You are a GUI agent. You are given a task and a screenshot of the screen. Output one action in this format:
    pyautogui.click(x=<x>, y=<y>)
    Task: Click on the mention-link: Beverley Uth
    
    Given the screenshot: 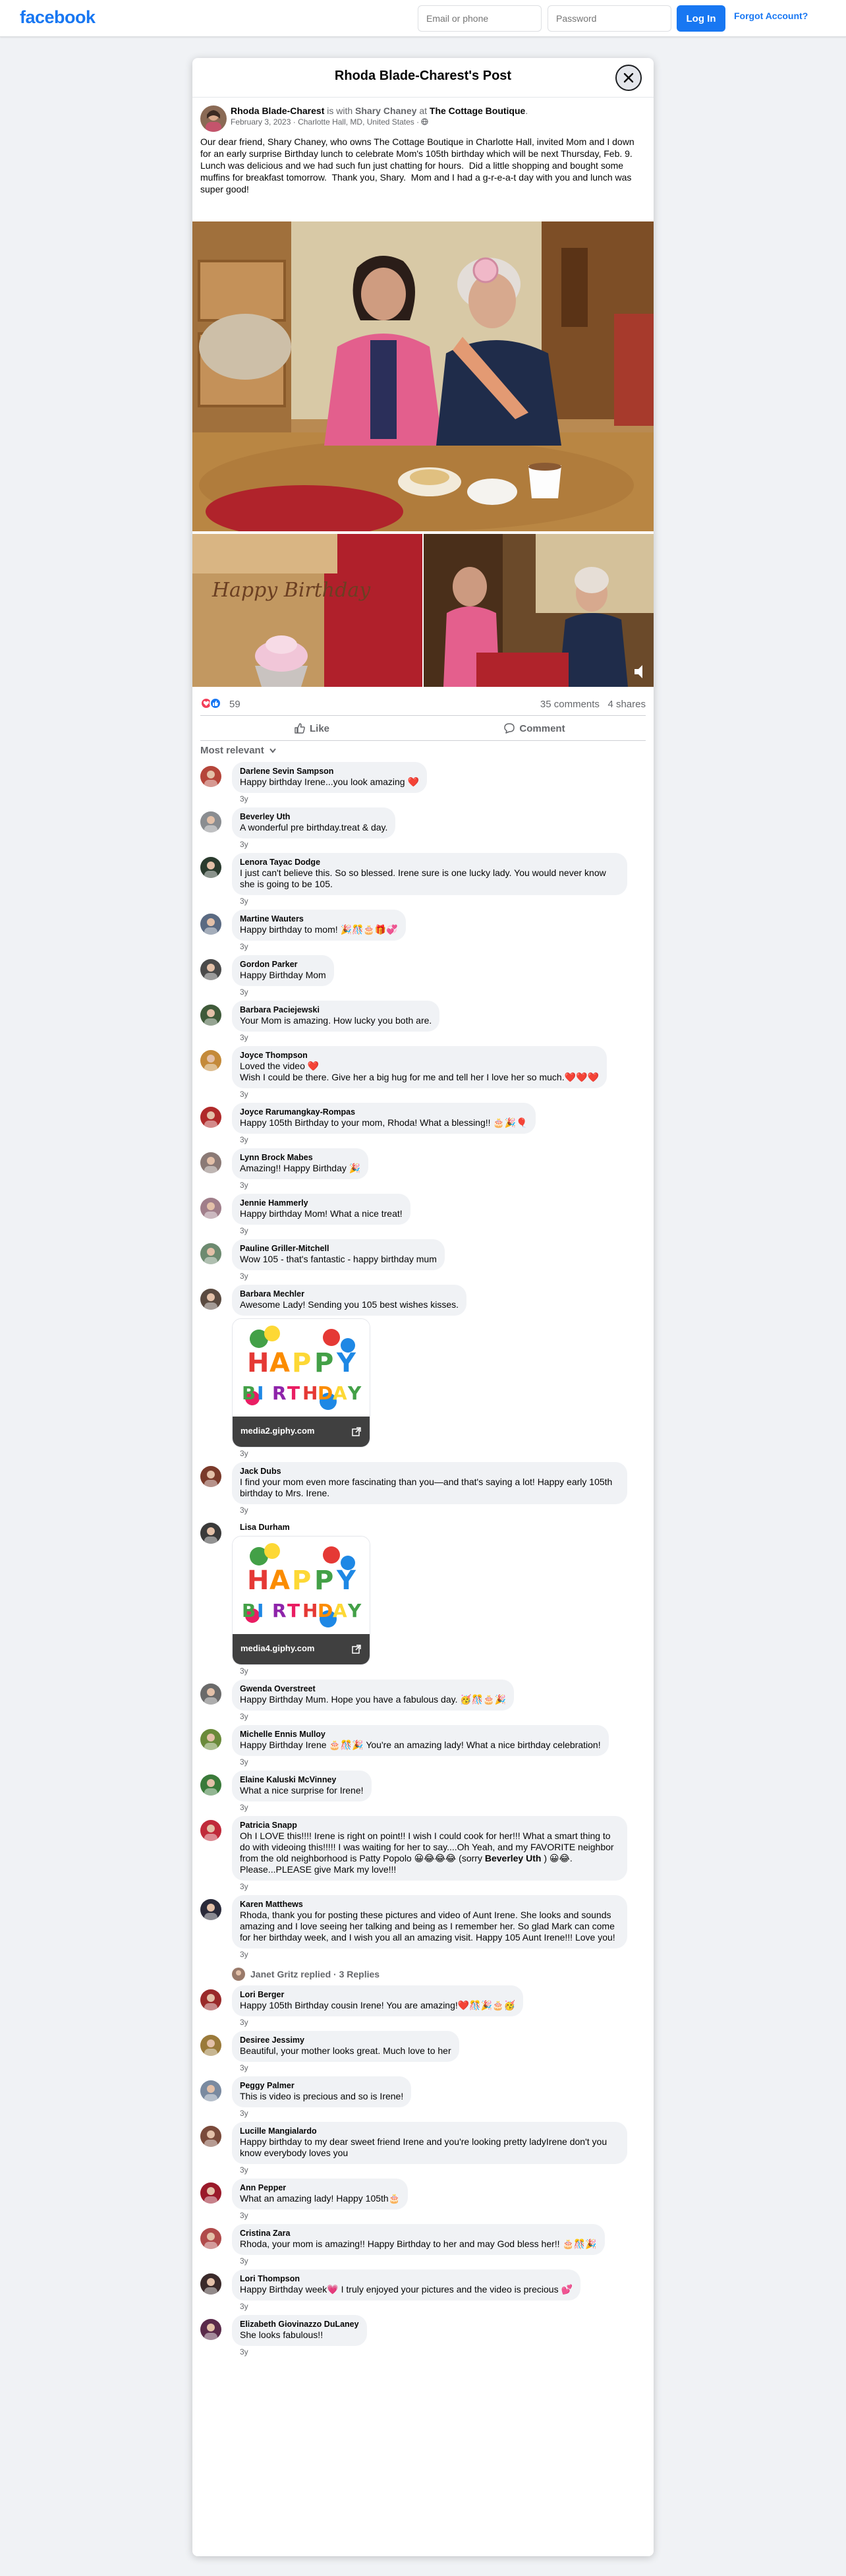 What is the action you would take?
    pyautogui.click(x=513, y=1858)
    